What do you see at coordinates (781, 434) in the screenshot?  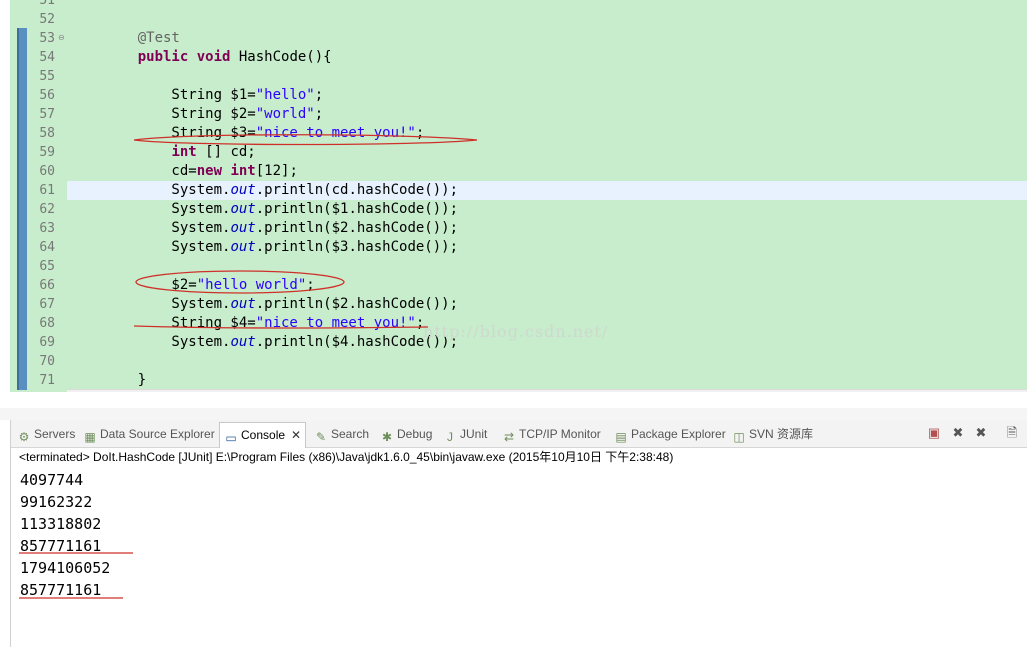 I see `tab-label: SVN 资源库` at bounding box center [781, 434].